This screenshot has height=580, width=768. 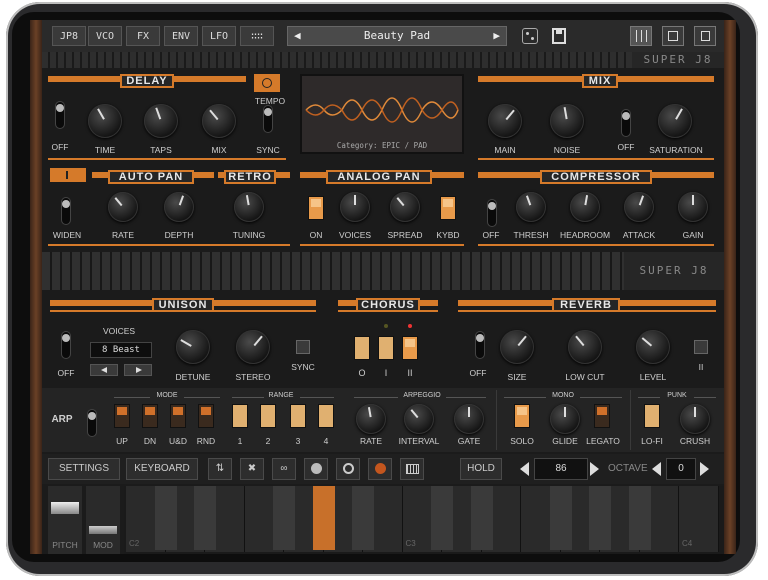 I want to click on chorus-o-button, so click(x=362, y=348).